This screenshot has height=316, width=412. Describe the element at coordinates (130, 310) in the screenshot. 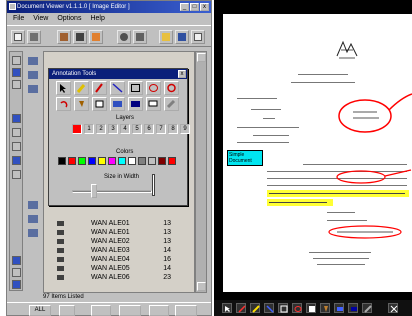

I see `edit-button` at that location.